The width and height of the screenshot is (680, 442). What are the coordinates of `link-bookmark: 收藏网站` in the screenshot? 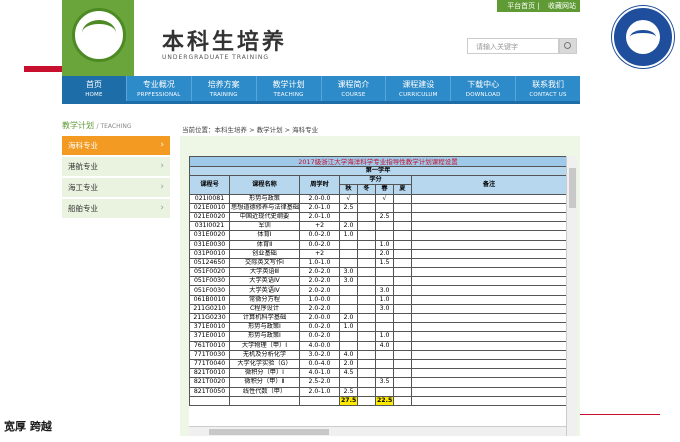 It's located at (562, 6).